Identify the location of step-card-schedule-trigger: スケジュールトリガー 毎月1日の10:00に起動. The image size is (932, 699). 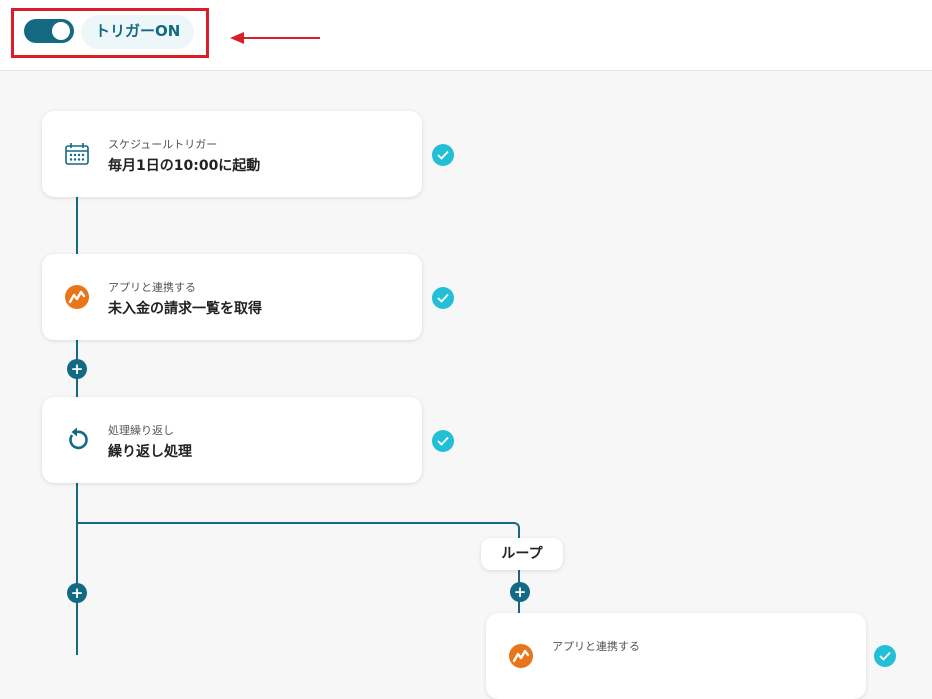
(232, 154).